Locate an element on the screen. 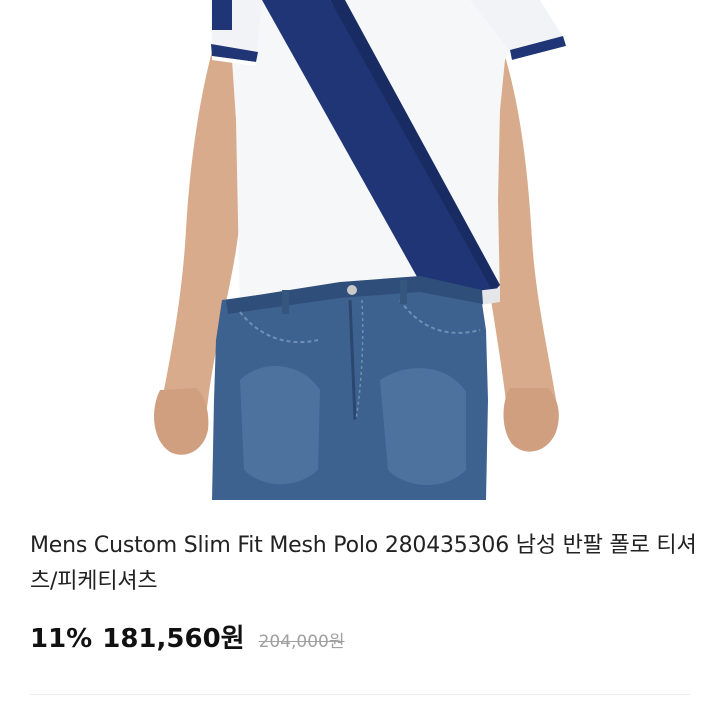  original-price: 204,000원 is located at coordinates (301, 642).